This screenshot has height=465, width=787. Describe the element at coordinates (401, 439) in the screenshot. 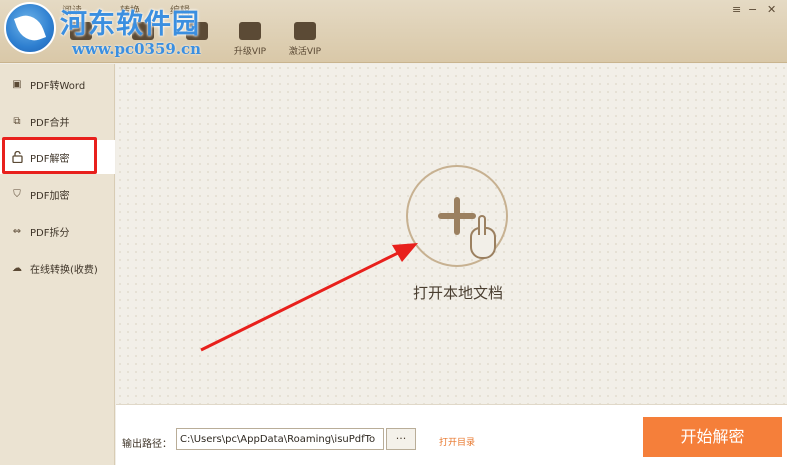

I see `browse-button: ···` at that location.